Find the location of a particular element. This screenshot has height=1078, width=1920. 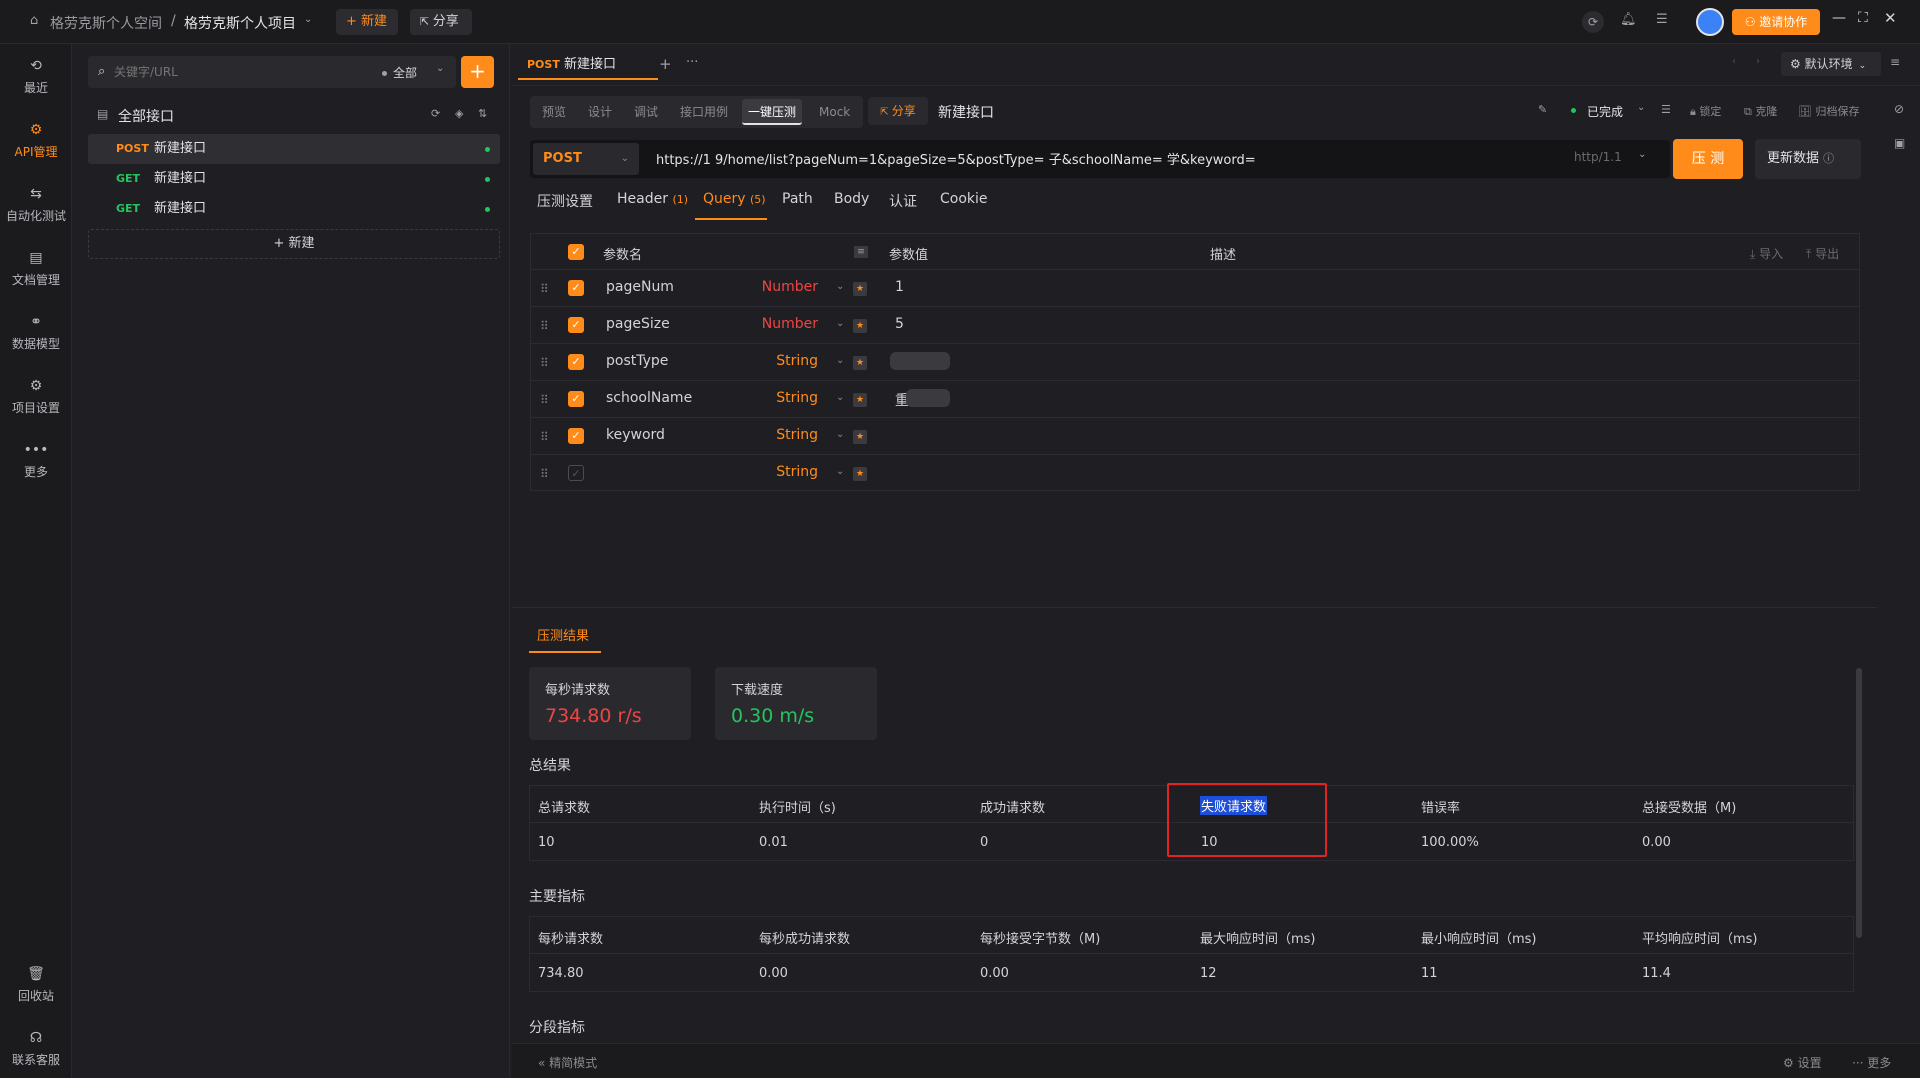

lock-button: 🔒︎ 锁定 is located at coordinates (1705, 111).